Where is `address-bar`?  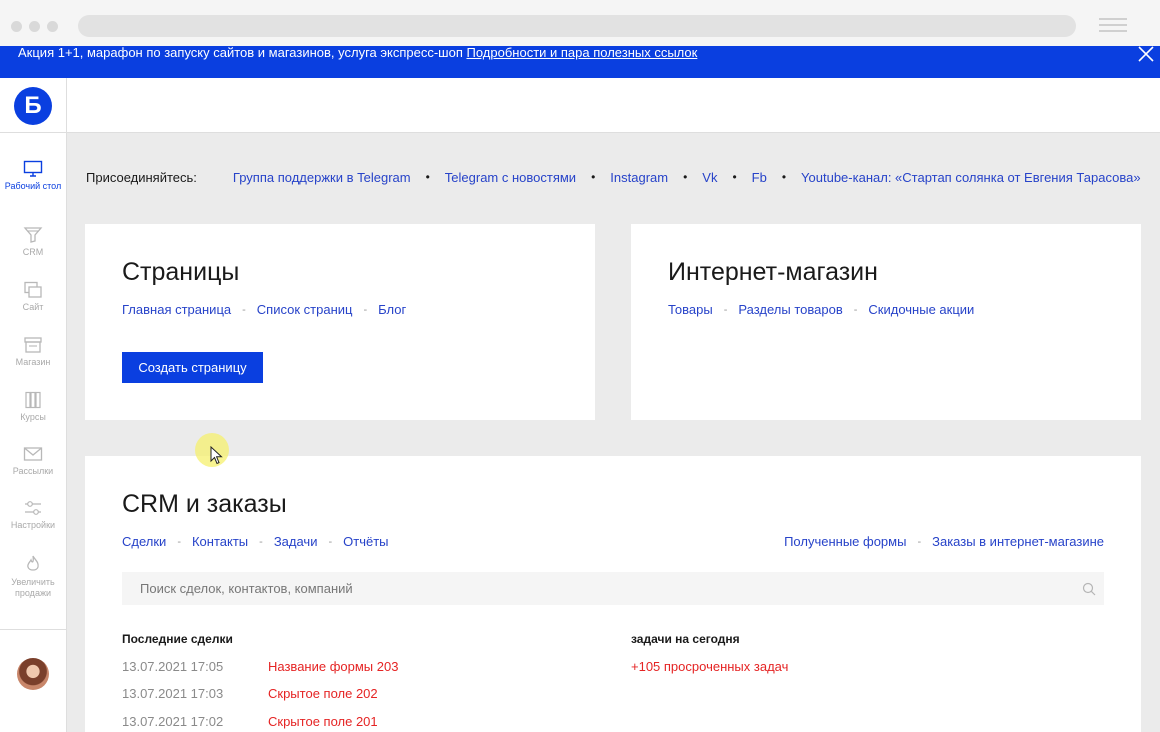 address-bar is located at coordinates (577, 26).